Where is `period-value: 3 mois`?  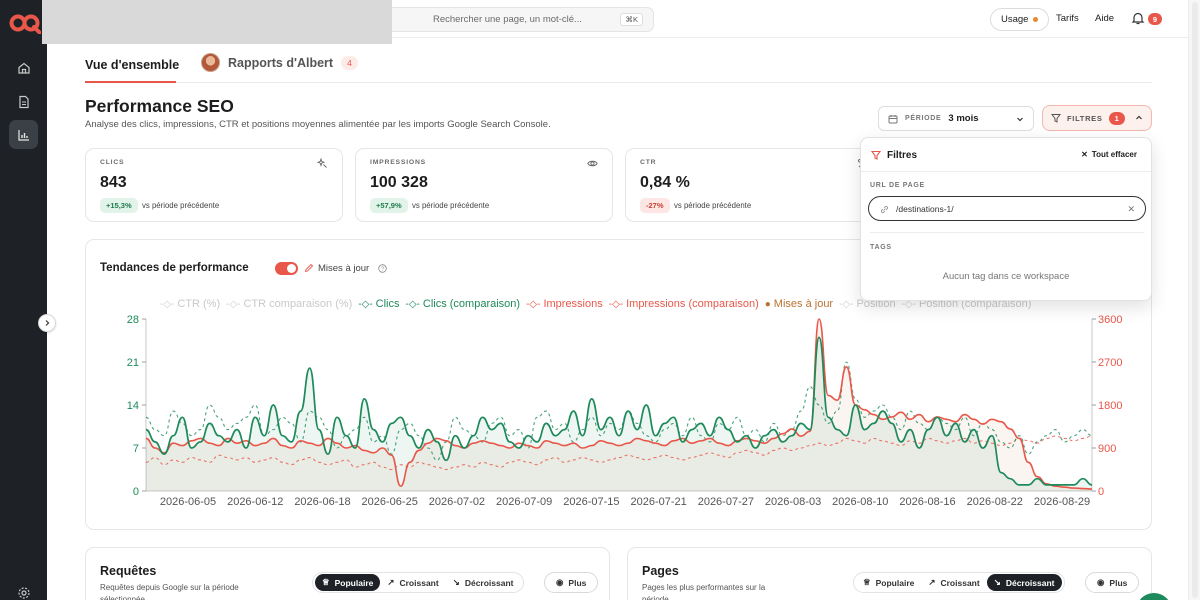
period-value: 3 mois is located at coordinates (963, 118).